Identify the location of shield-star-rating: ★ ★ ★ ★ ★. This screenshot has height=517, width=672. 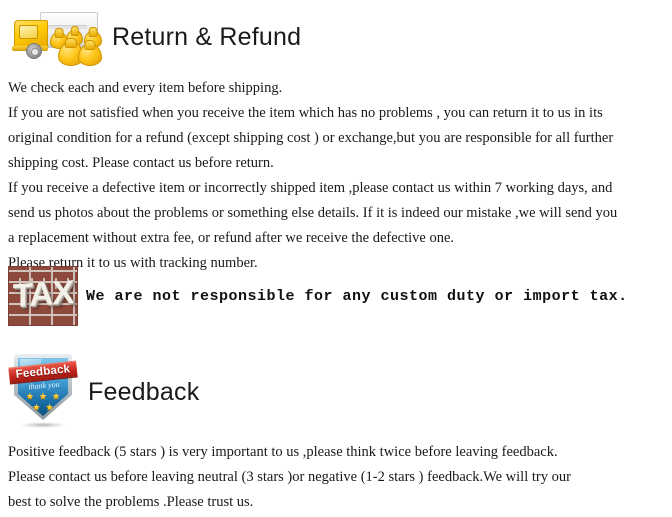
(43, 401).